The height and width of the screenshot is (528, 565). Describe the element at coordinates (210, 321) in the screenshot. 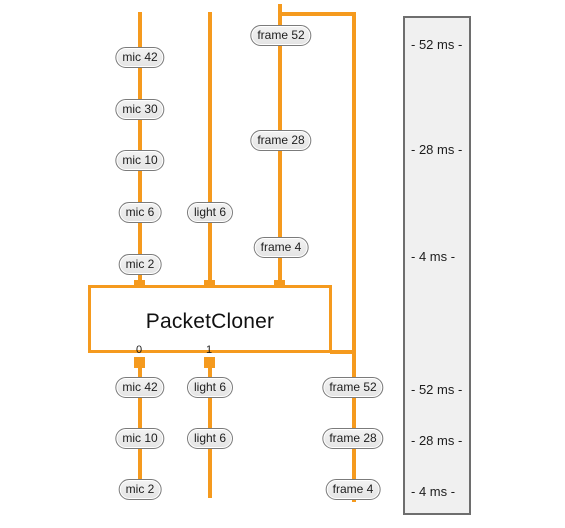

I see `packetcloner-node-title: PacketCloner` at that location.